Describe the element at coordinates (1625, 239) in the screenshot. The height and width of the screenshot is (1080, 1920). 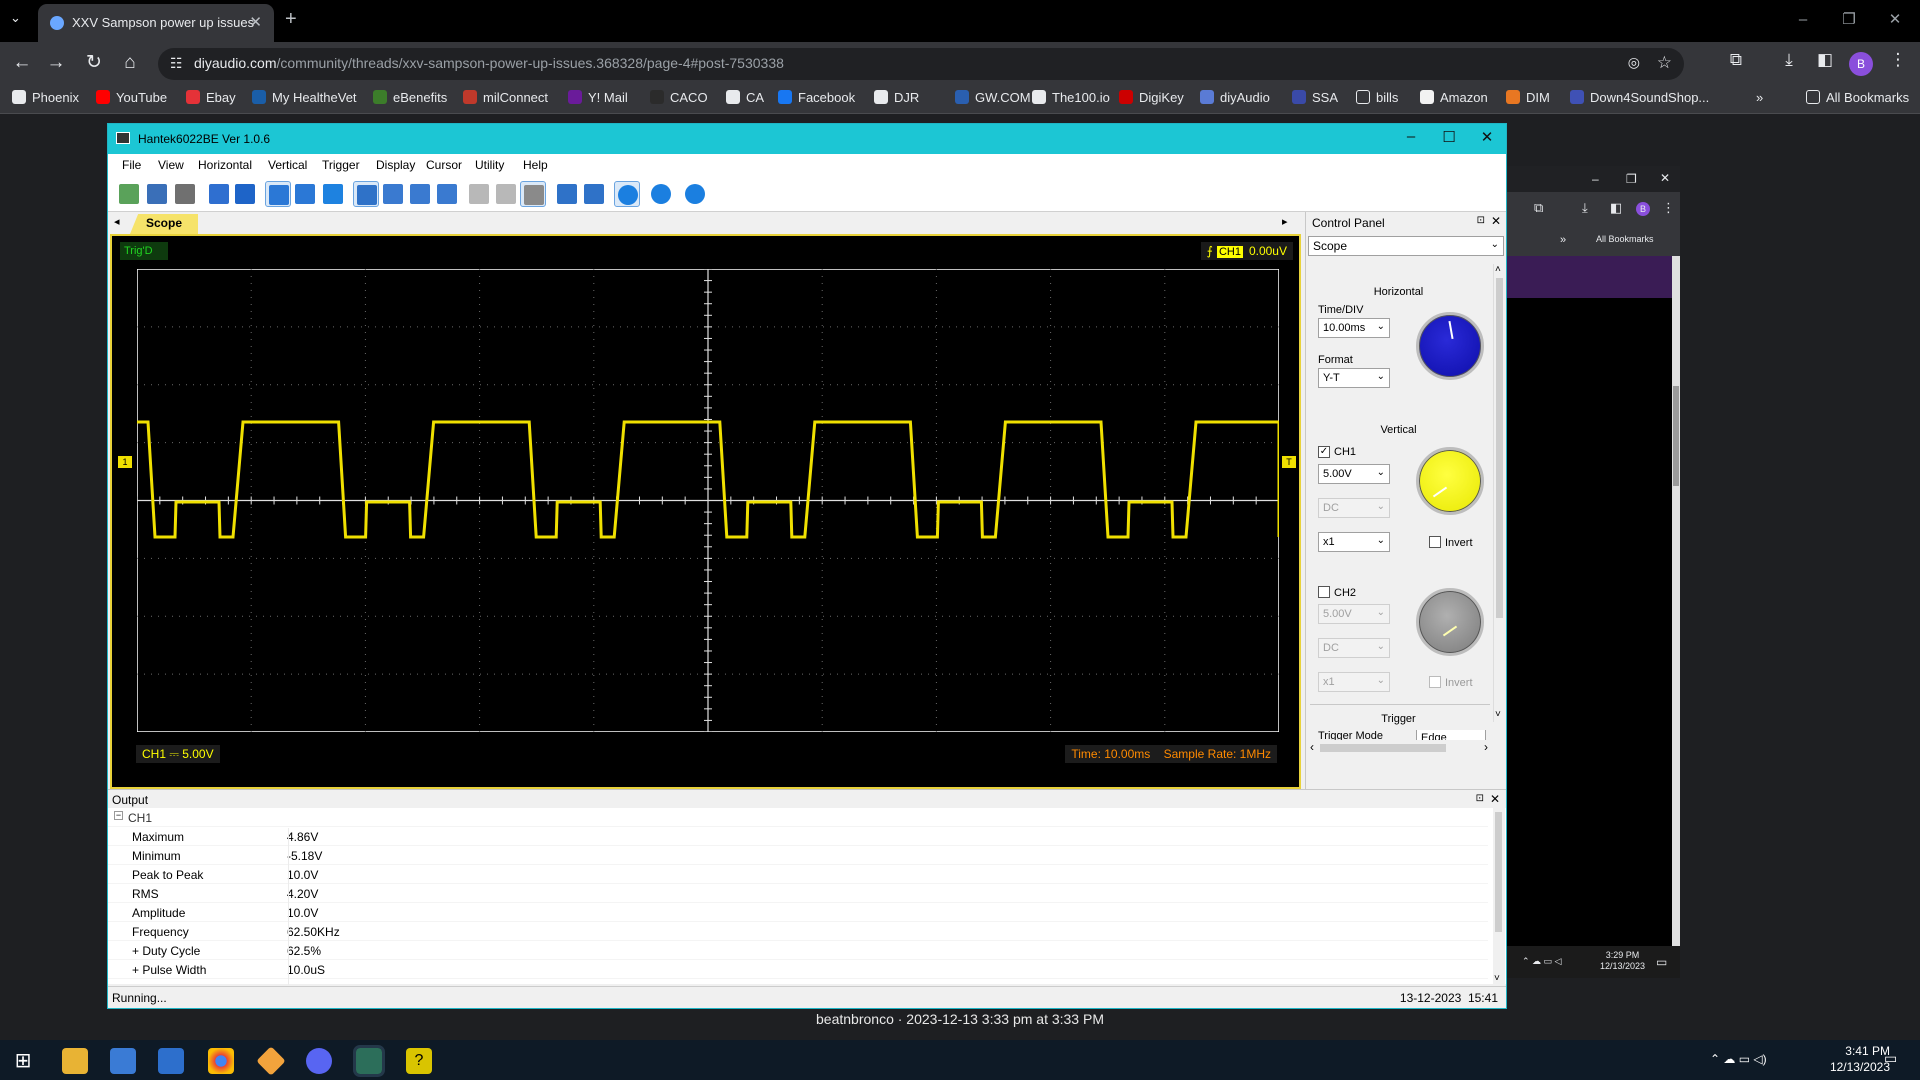
I see `bg-all-bookmarks: All Bookmarks` at that location.